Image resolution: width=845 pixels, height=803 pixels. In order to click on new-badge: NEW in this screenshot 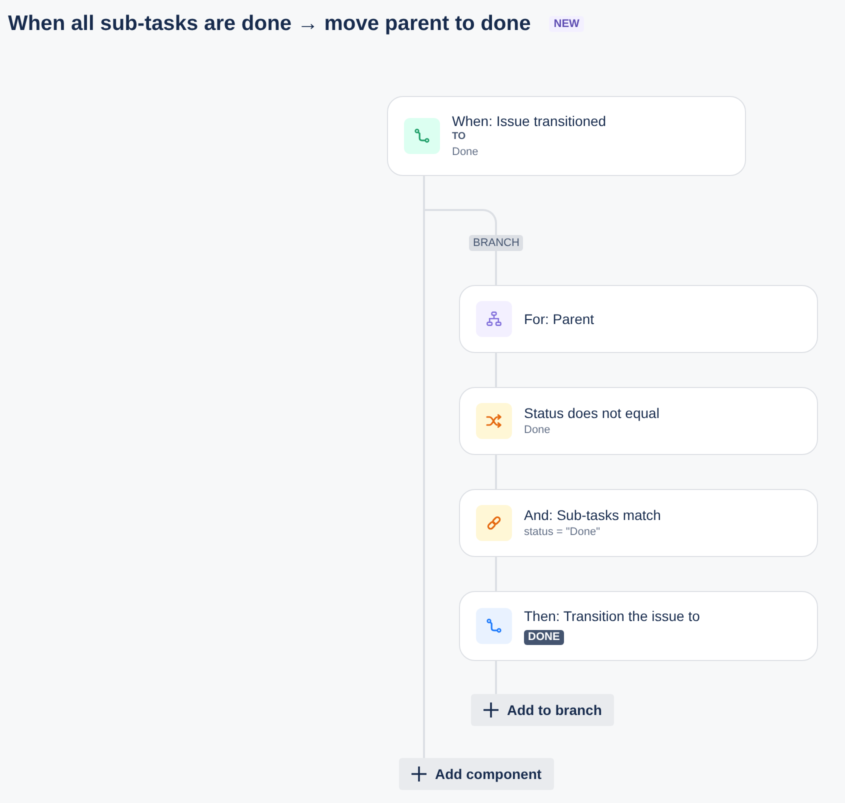, I will do `click(566, 24)`.